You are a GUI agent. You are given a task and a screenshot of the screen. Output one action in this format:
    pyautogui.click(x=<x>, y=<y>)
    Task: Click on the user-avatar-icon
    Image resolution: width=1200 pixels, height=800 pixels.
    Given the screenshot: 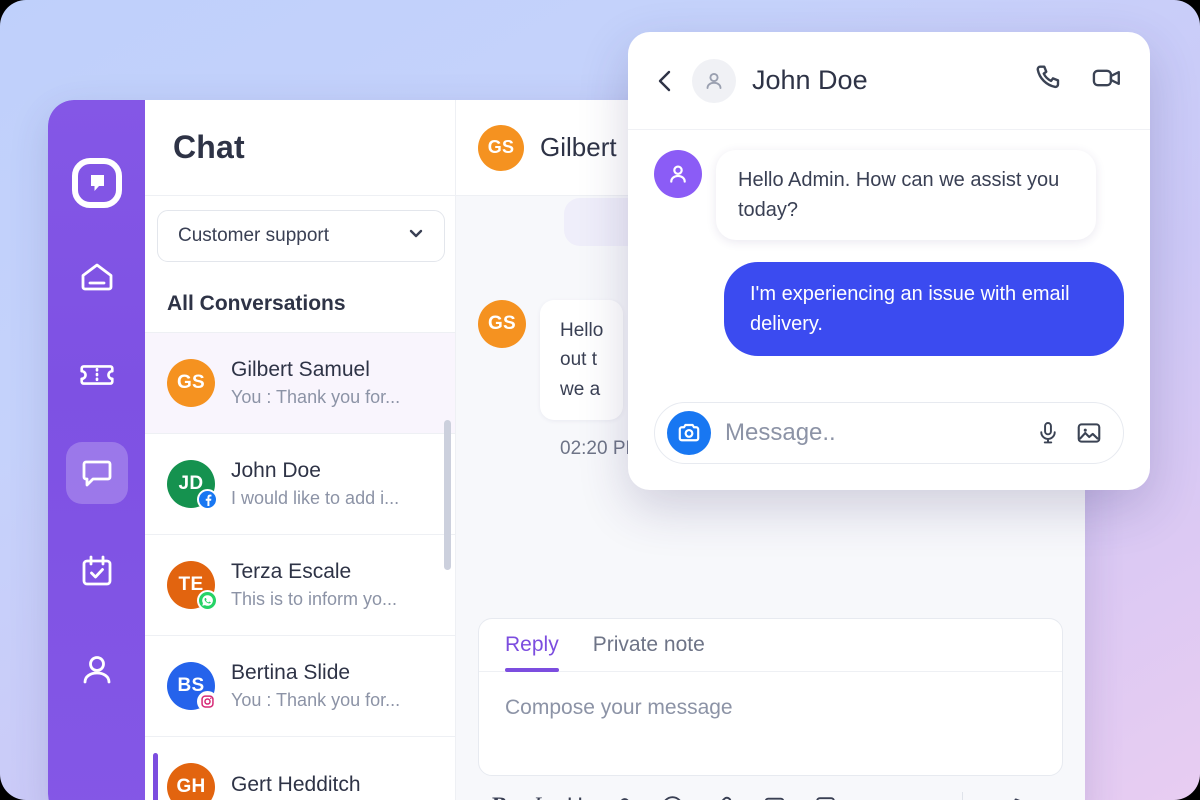 What is the action you would take?
    pyautogui.click(x=714, y=80)
    